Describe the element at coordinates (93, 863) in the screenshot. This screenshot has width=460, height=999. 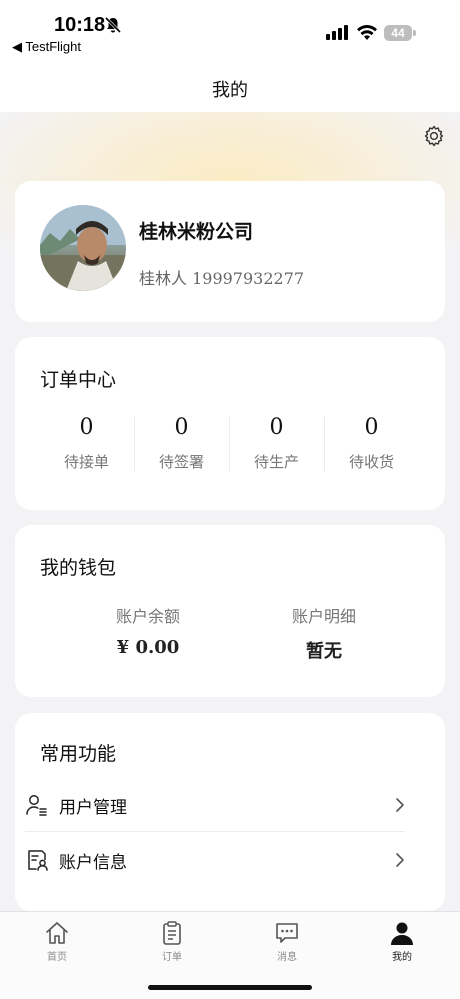
I see `account-info-label: 账户信息` at that location.